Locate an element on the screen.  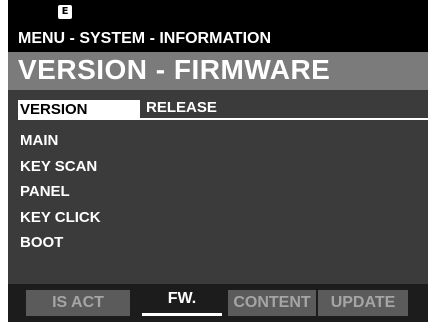
tab-update: UPDATE is located at coordinates (363, 303).